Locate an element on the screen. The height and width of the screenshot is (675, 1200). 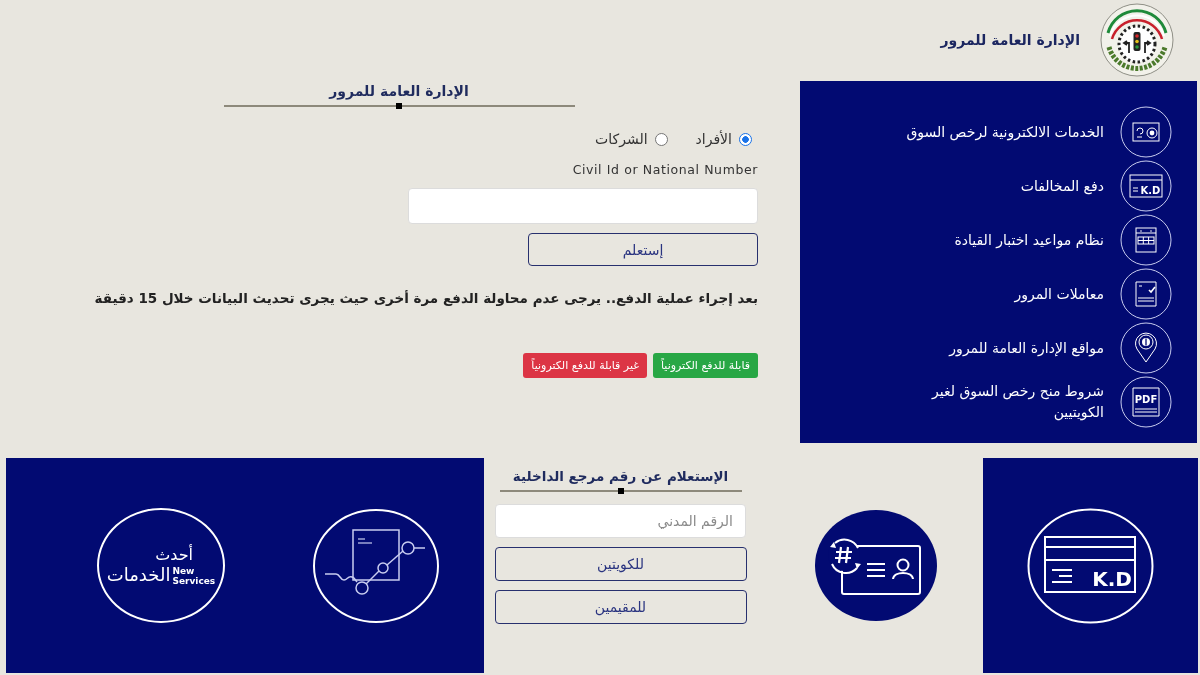
emblem-text: New is located at coordinates (183, 570).